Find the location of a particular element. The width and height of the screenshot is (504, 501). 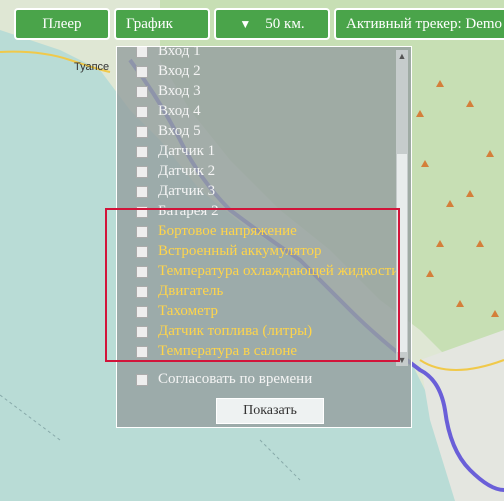

list-item: Температура охлаждающей жидкости is located at coordinates (258, 271).